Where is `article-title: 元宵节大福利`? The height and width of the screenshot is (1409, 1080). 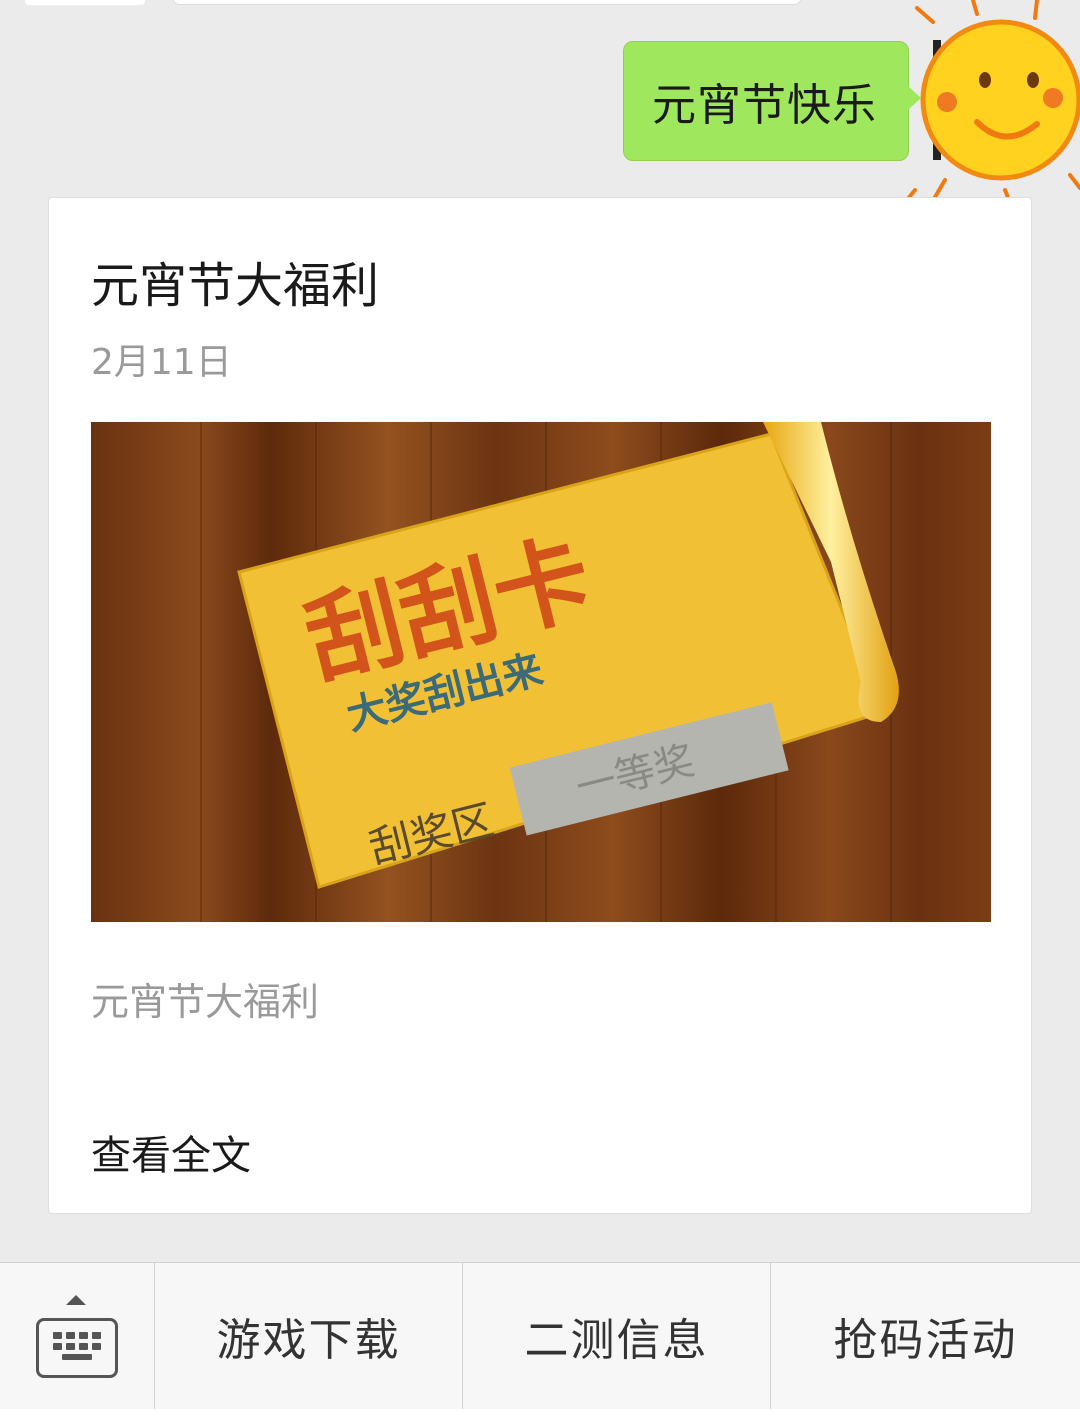 article-title: 元宵节大福利 is located at coordinates (235, 286).